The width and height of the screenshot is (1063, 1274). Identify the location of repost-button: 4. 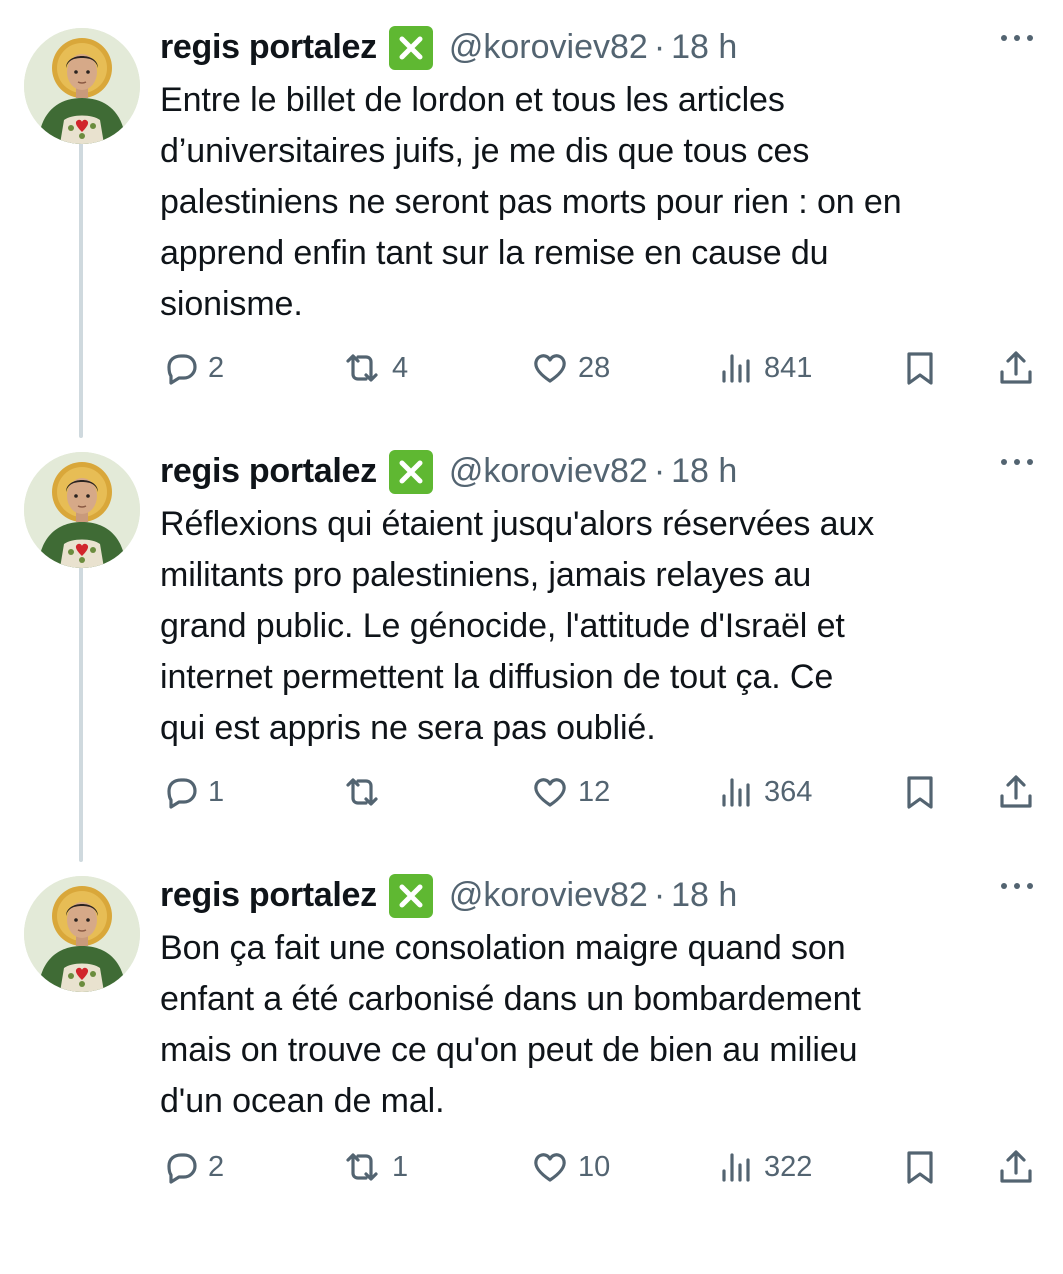
(374, 368).